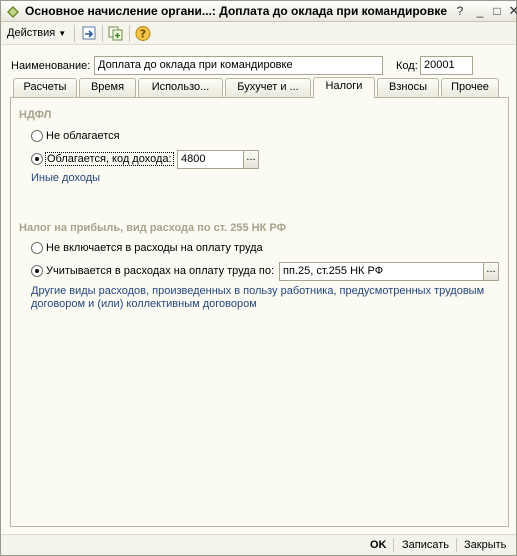 This screenshot has height=556, width=517. I want to click on tab-contributions: Взносы, so click(408, 87).